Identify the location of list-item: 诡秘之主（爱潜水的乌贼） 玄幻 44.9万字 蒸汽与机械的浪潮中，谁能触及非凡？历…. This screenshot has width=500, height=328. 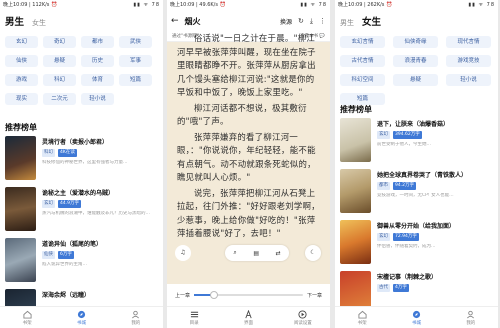
(81, 212).